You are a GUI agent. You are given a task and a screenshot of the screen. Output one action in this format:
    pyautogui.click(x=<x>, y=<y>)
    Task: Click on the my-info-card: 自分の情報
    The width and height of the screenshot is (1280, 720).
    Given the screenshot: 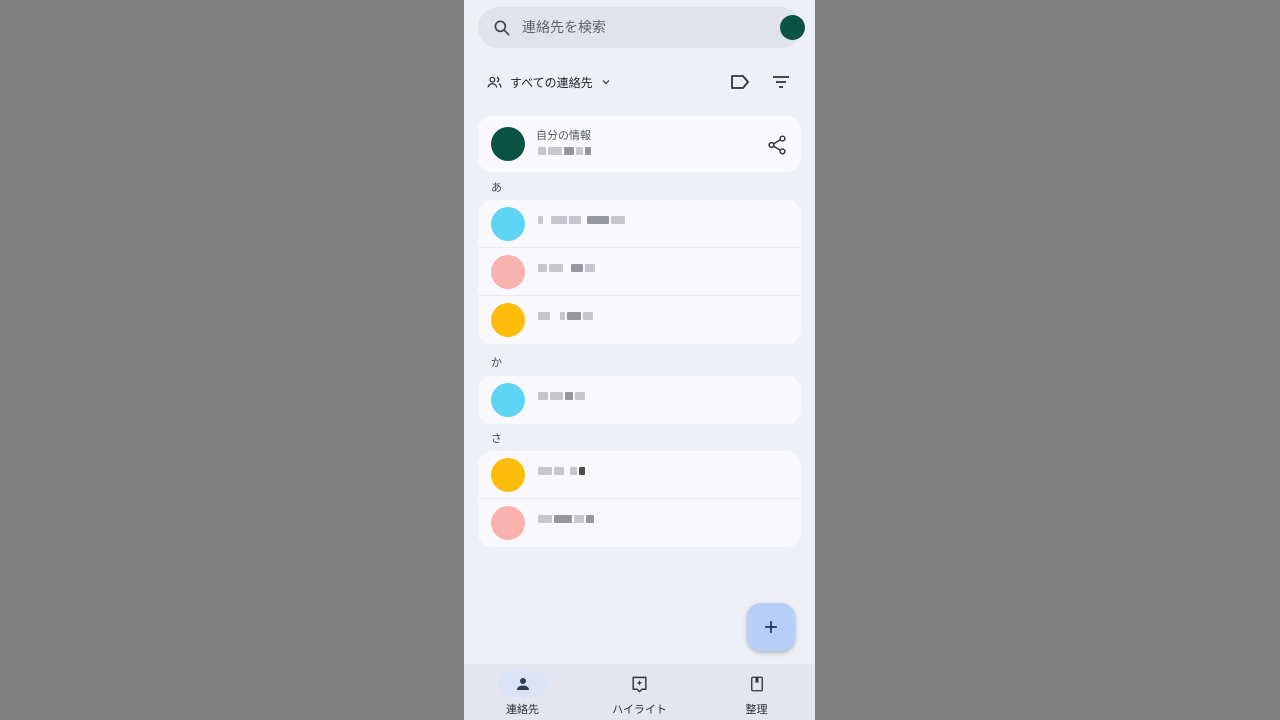 What is the action you would take?
    pyautogui.click(x=639, y=144)
    